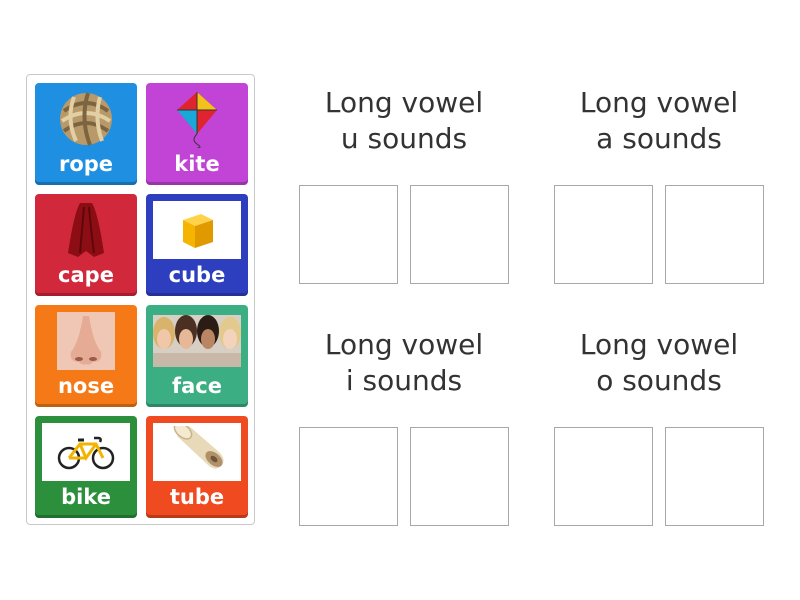 The width and height of the screenshot is (800, 600). I want to click on kite-icon, so click(197, 119).